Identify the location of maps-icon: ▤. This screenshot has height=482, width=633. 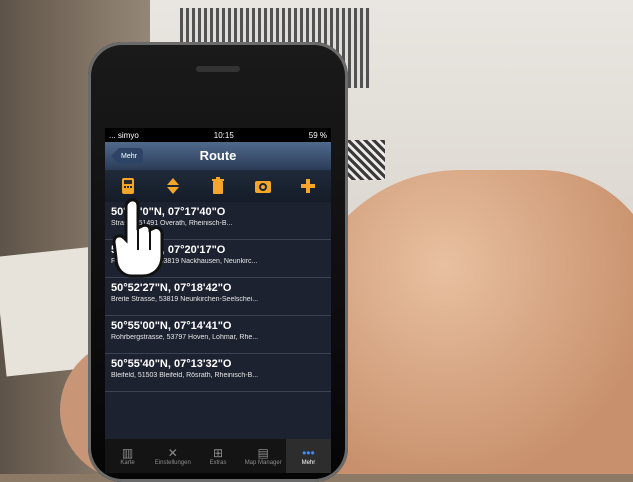
(263, 453).